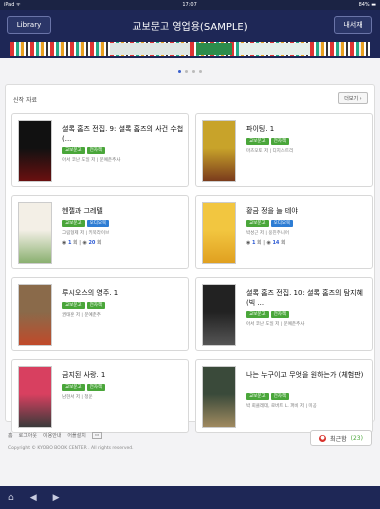  I want to click on home-icon: ⌂, so click(11, 498).